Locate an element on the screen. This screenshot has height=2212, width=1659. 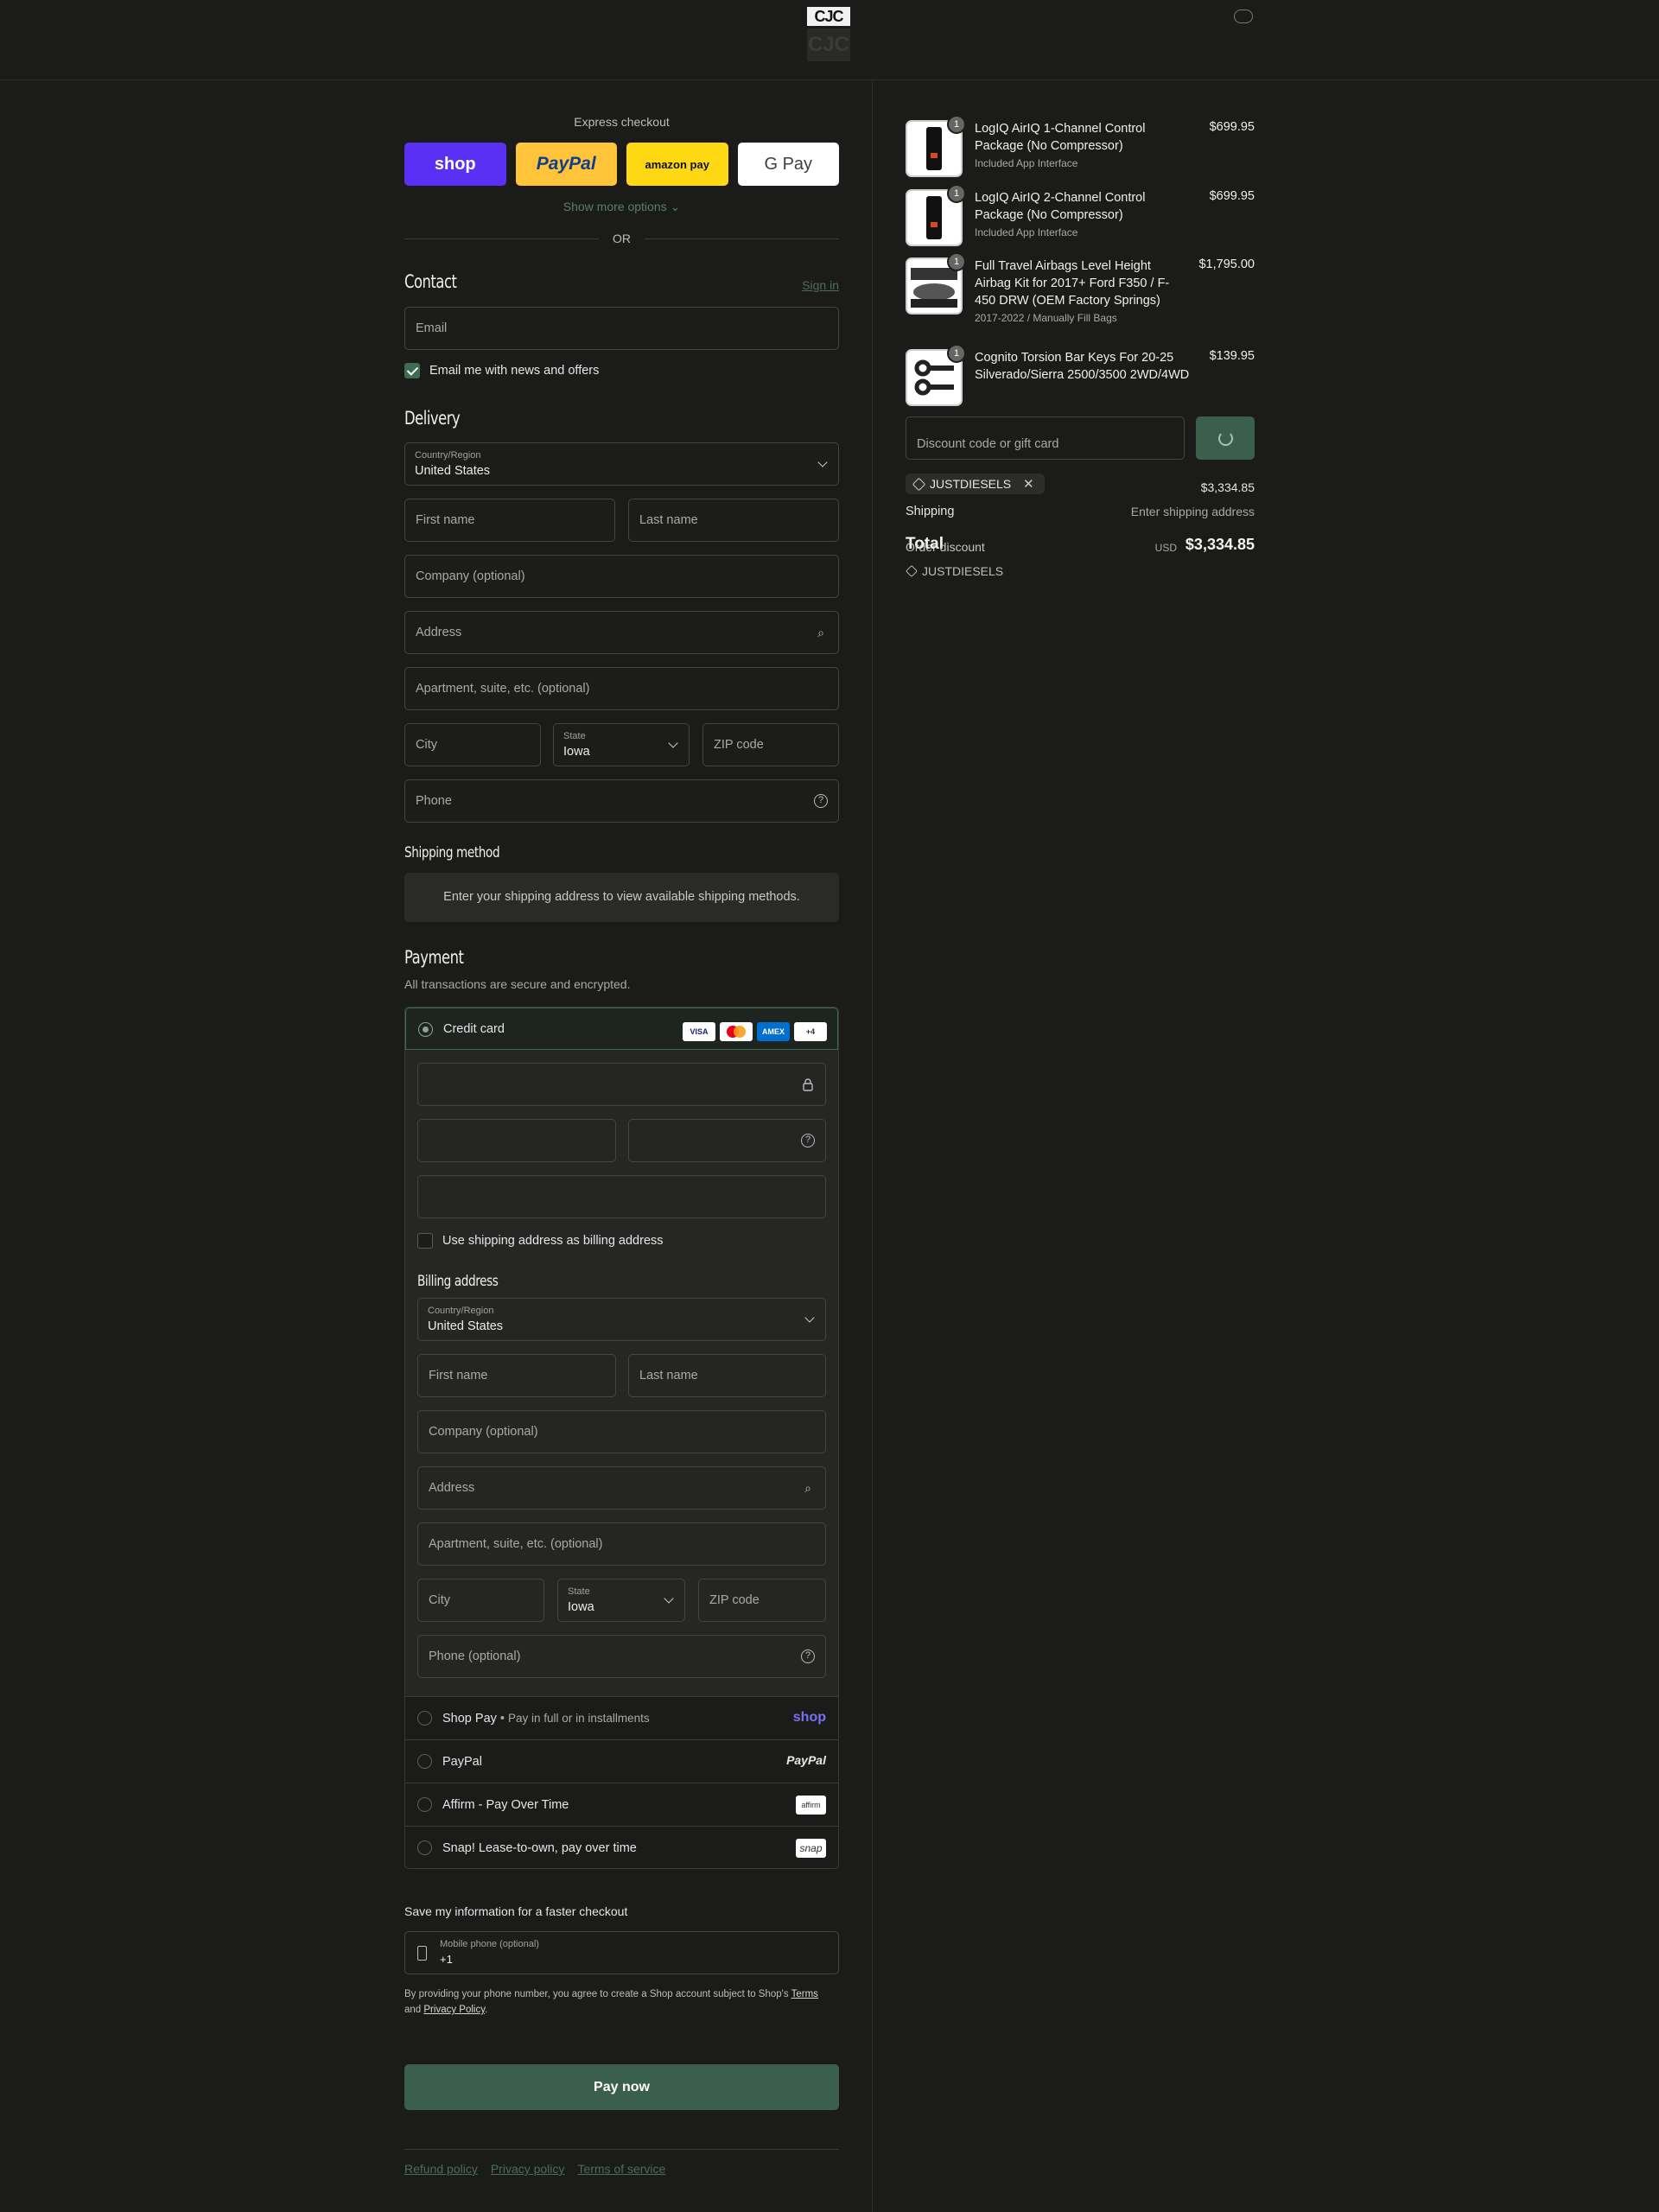
item-price: $699.95 is located at coordinates (1232, 196).